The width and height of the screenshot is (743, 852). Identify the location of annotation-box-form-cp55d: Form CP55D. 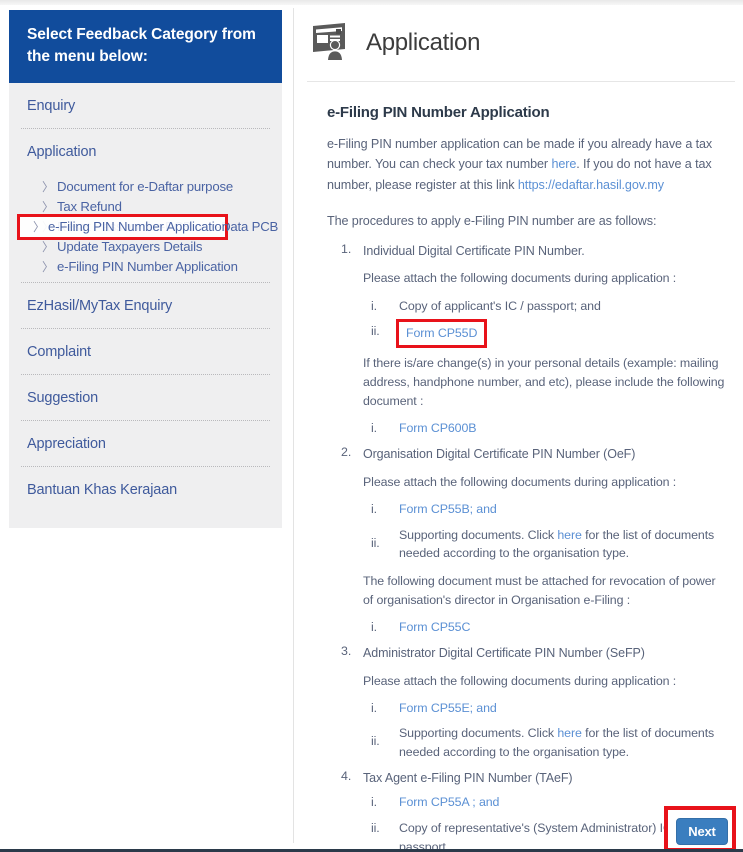
(441, 333).